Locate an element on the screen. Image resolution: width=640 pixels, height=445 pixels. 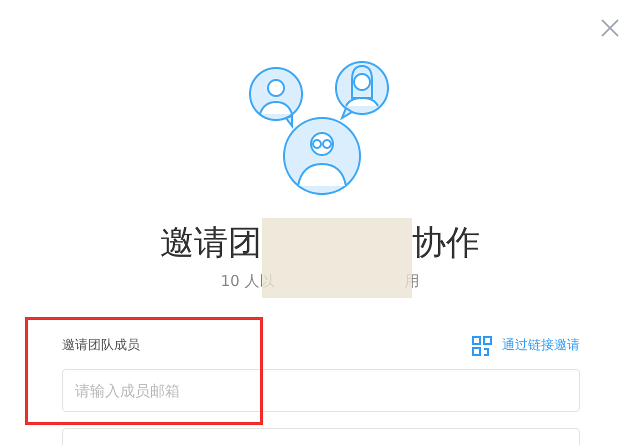
link-invite-link: 通过链接邀请 is located at coordinates (526, 346).